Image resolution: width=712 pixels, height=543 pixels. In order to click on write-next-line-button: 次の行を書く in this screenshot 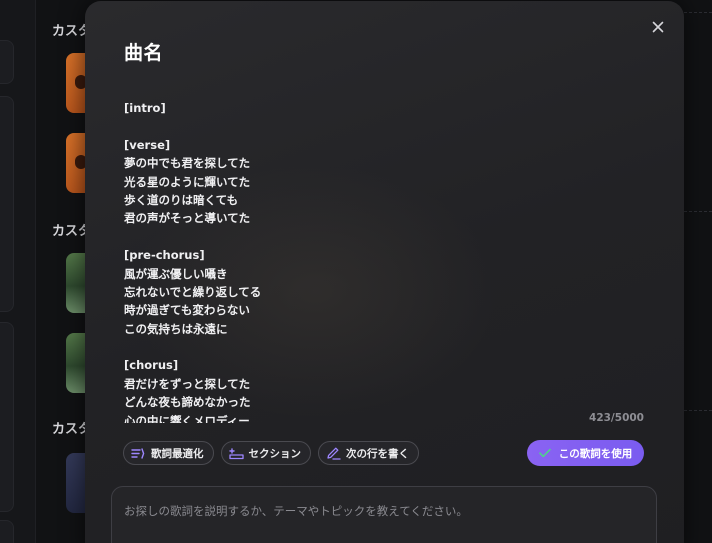, I will do `click(368, 453)`.